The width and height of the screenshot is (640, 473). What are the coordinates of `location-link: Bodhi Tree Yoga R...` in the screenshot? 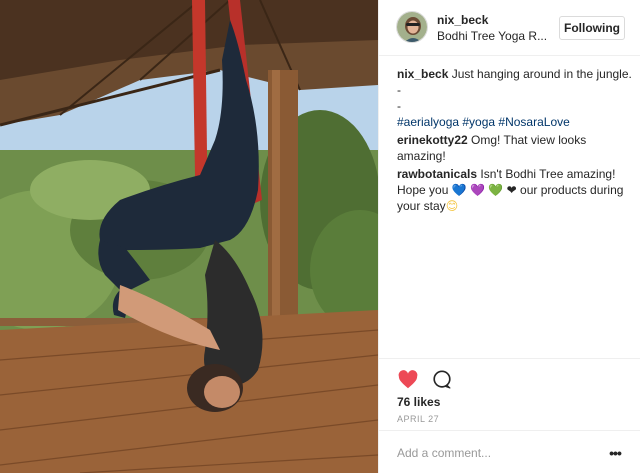 It's located at (492, 36).